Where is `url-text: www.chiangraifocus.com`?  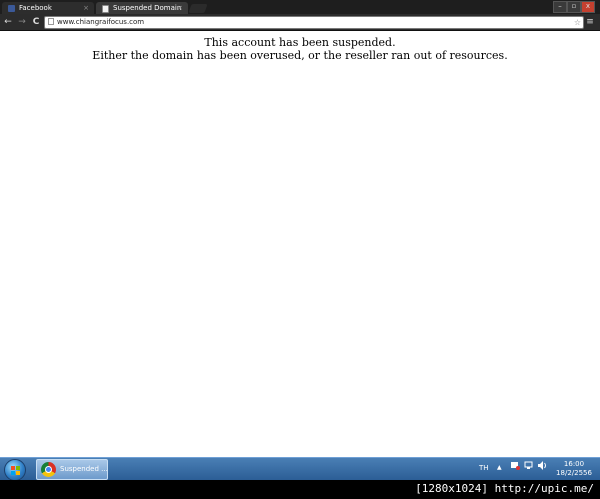
url-text: www.chiangraifocus.com is located at coordinates (101, 22).